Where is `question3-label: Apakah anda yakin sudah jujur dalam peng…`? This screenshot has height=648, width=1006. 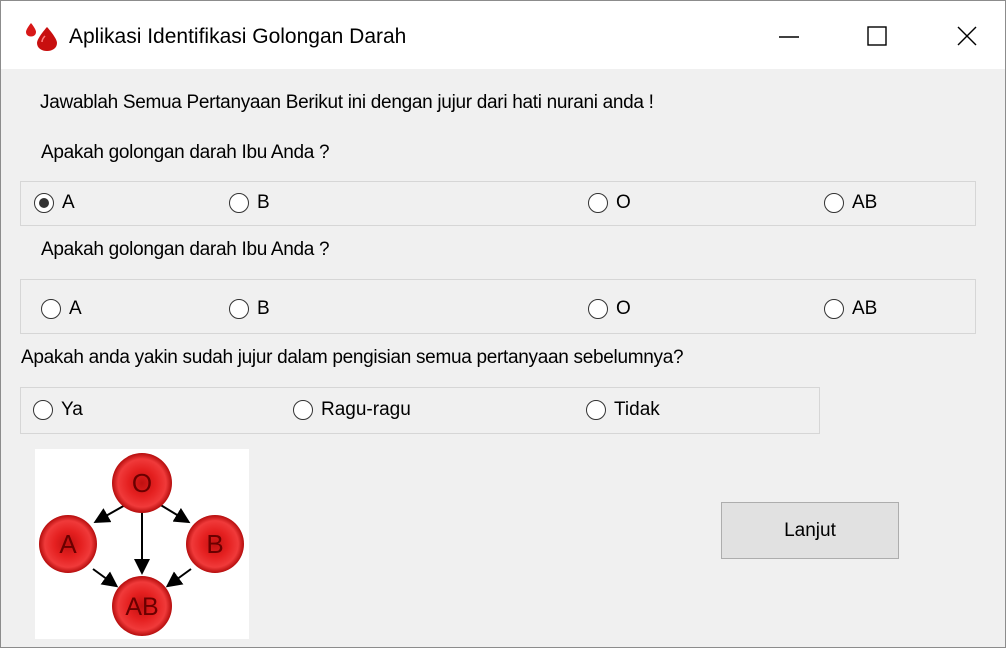 question3-label: Apakah anda yakin sudah jujur dalam peng… is located at coordinates (352, 357).